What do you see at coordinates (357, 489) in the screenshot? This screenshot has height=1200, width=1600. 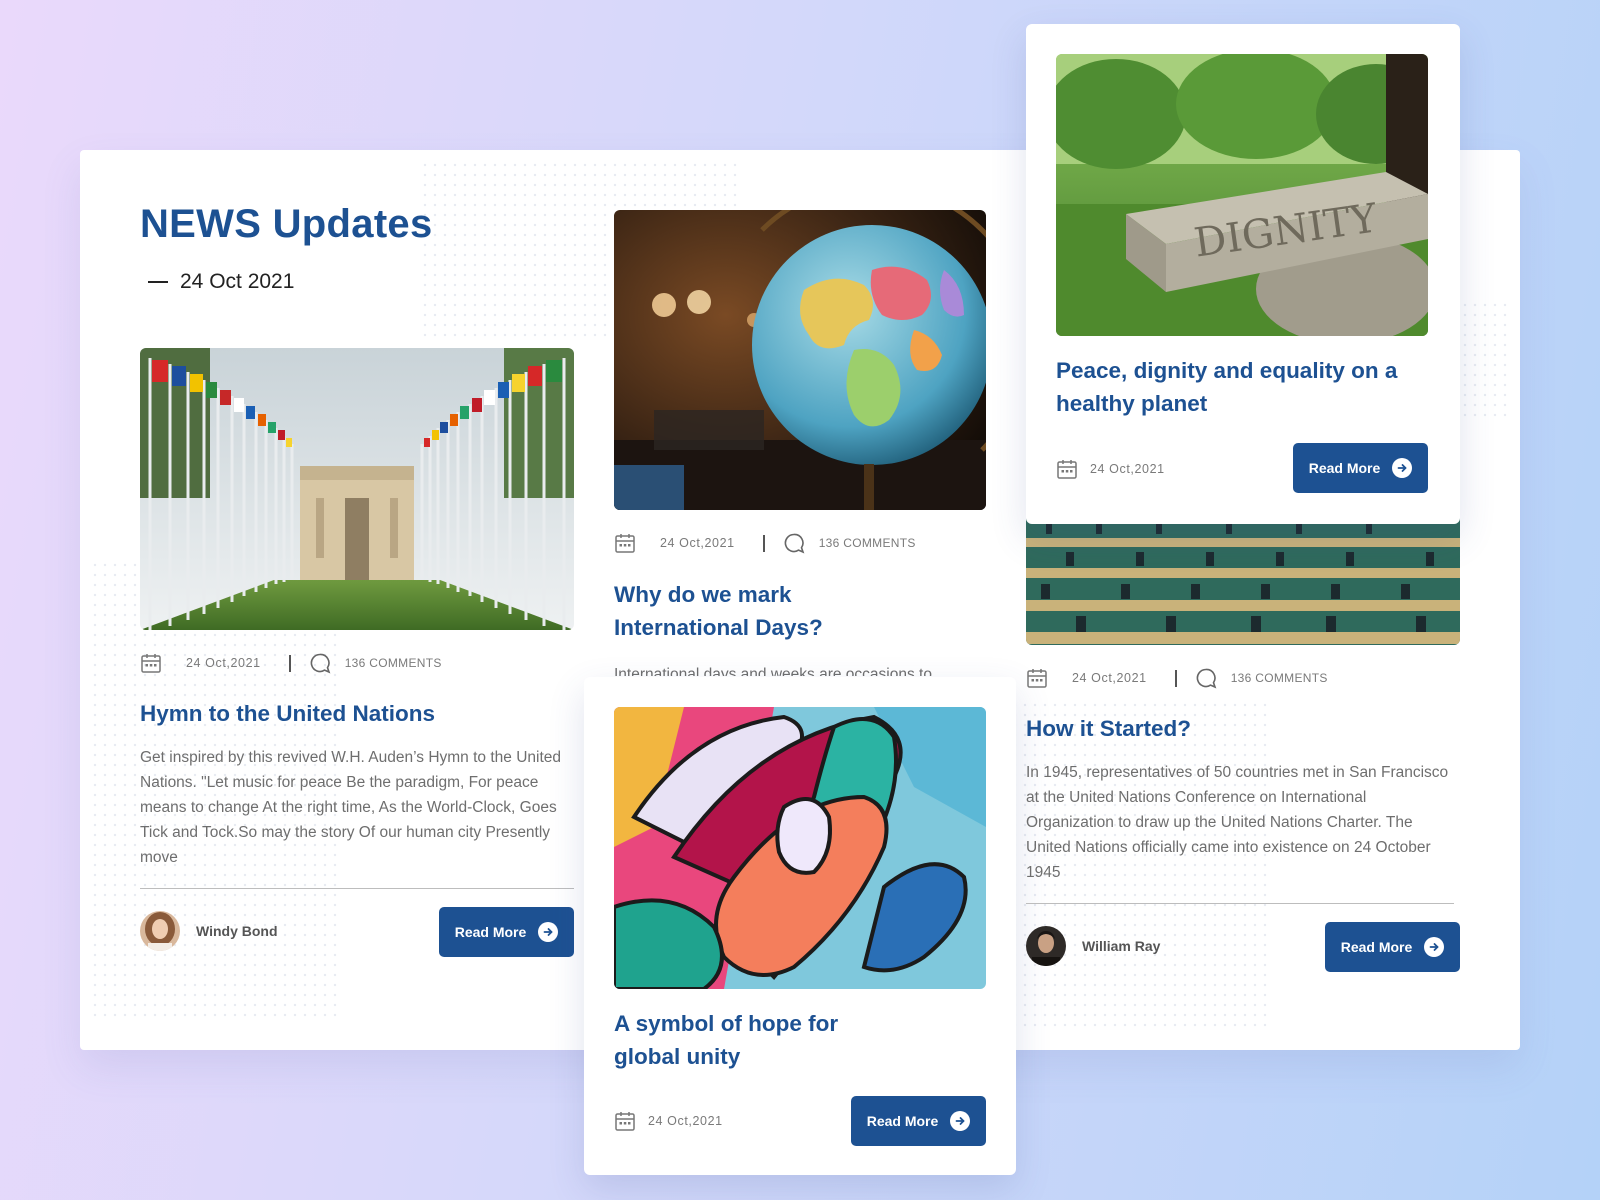 I see `un-flags-photo` at bounding box center [357, 489].